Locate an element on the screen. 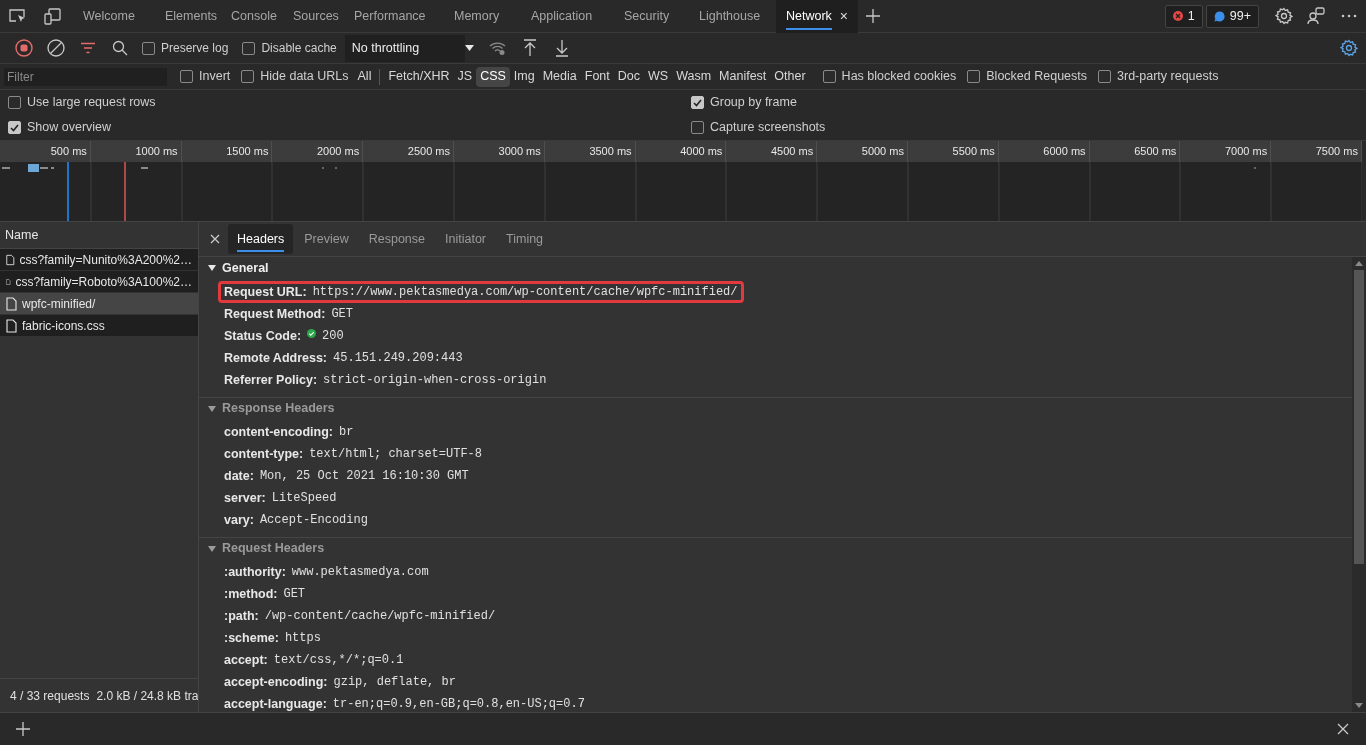  header-name: content-type: is located at coordinates (264, 454).